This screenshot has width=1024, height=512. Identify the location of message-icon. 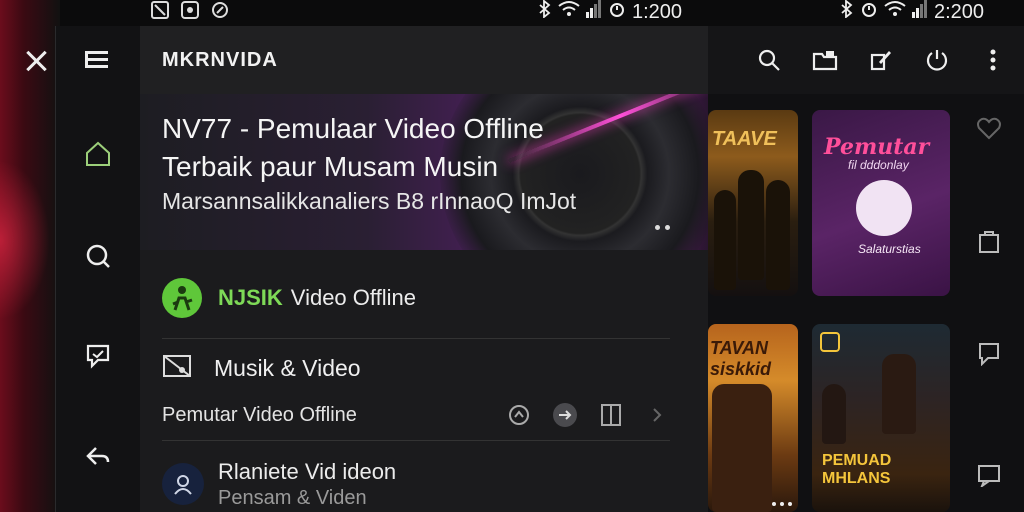
(989, 475).